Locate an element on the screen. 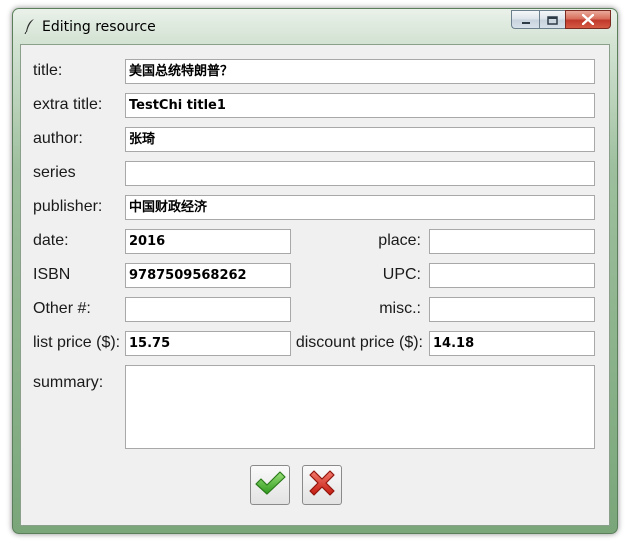 This screenshot has width=632, height=544. close-button is located at coordinates (588, 19).